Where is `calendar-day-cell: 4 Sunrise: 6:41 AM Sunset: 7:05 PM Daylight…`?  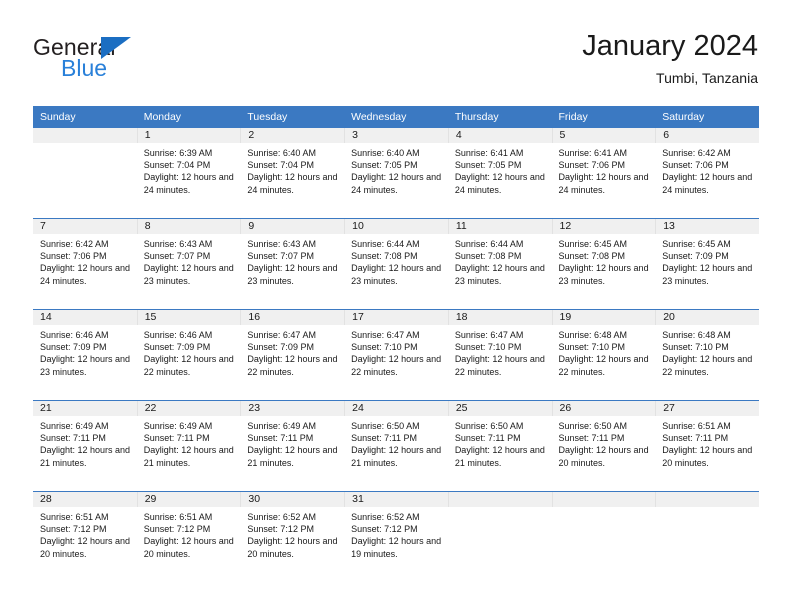
calendar-day-cell: 4 Sunrise: 6:41 AM Sunset: 7:05 PM Daylight… is located at coordinates (499, 173).